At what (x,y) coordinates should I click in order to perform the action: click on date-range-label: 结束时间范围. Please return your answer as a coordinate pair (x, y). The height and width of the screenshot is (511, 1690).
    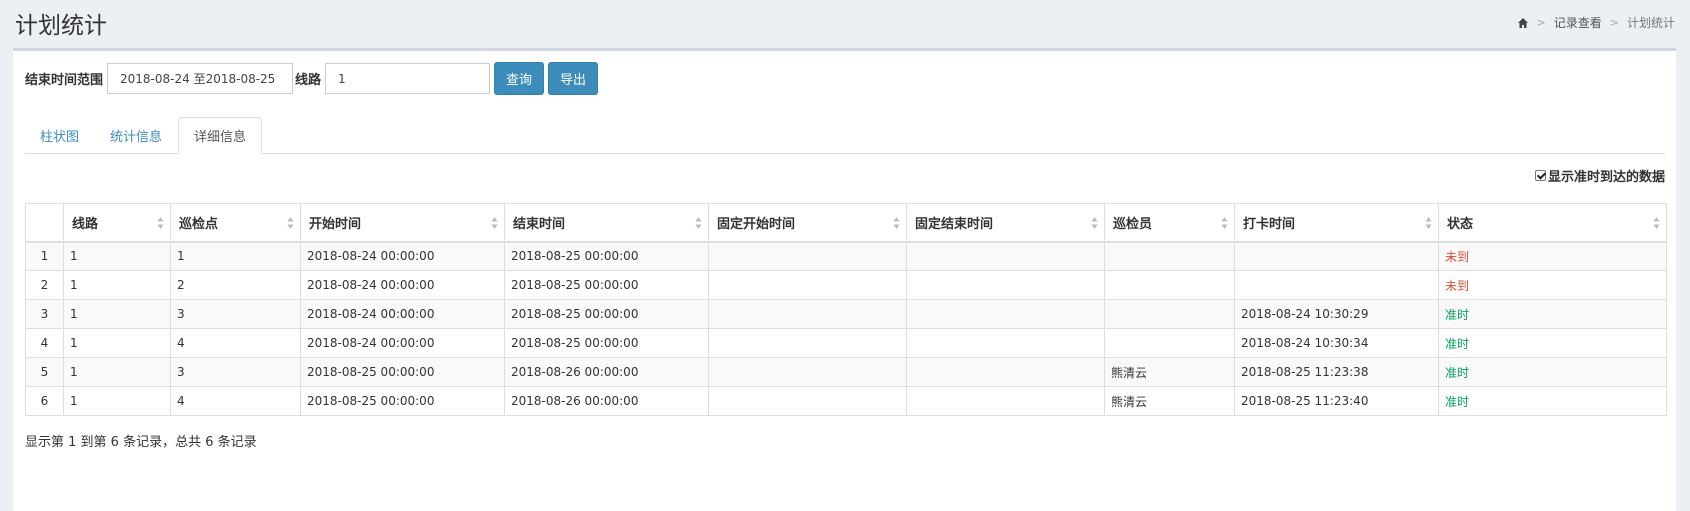
    Looking at the image, I should click on (64, 80).